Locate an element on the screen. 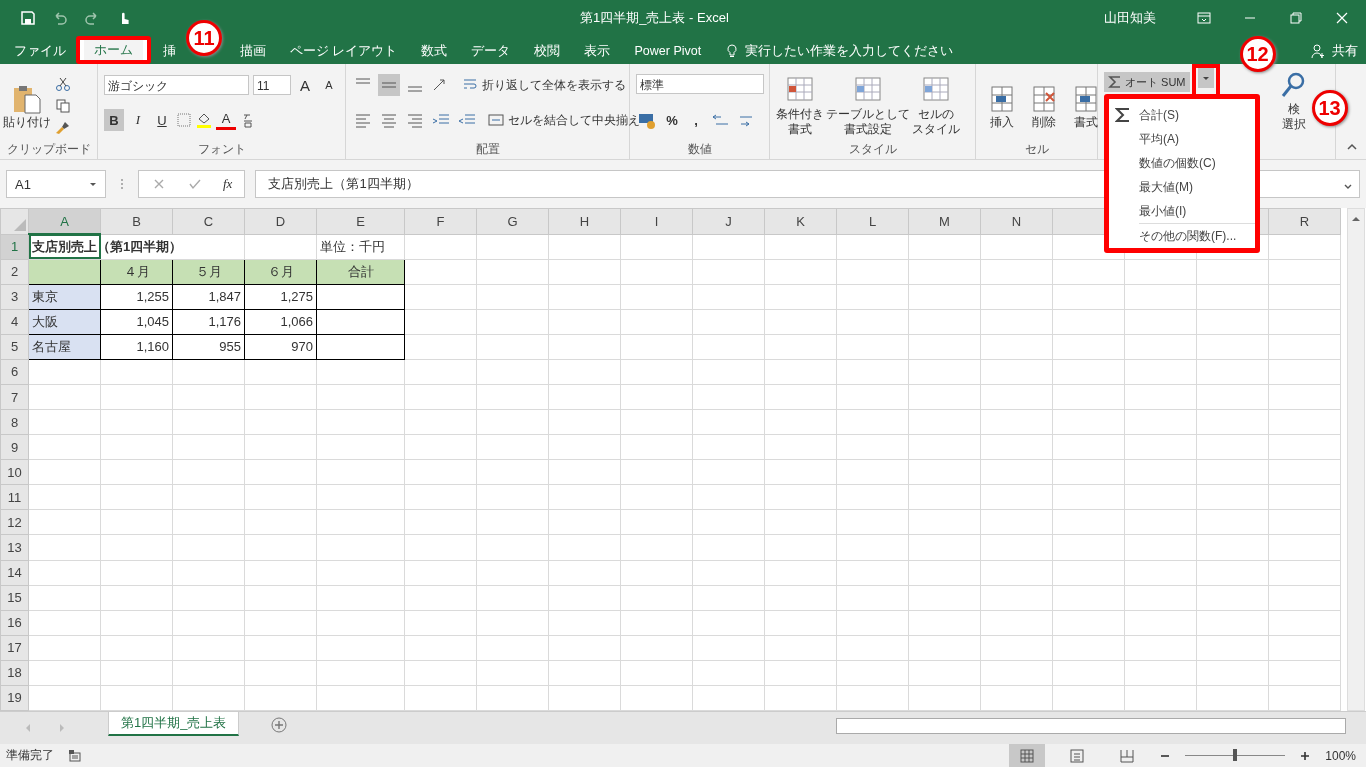 This screenshot has height=768, width=1366. ribbon-display-icon is located at coordinates (1204, 18).